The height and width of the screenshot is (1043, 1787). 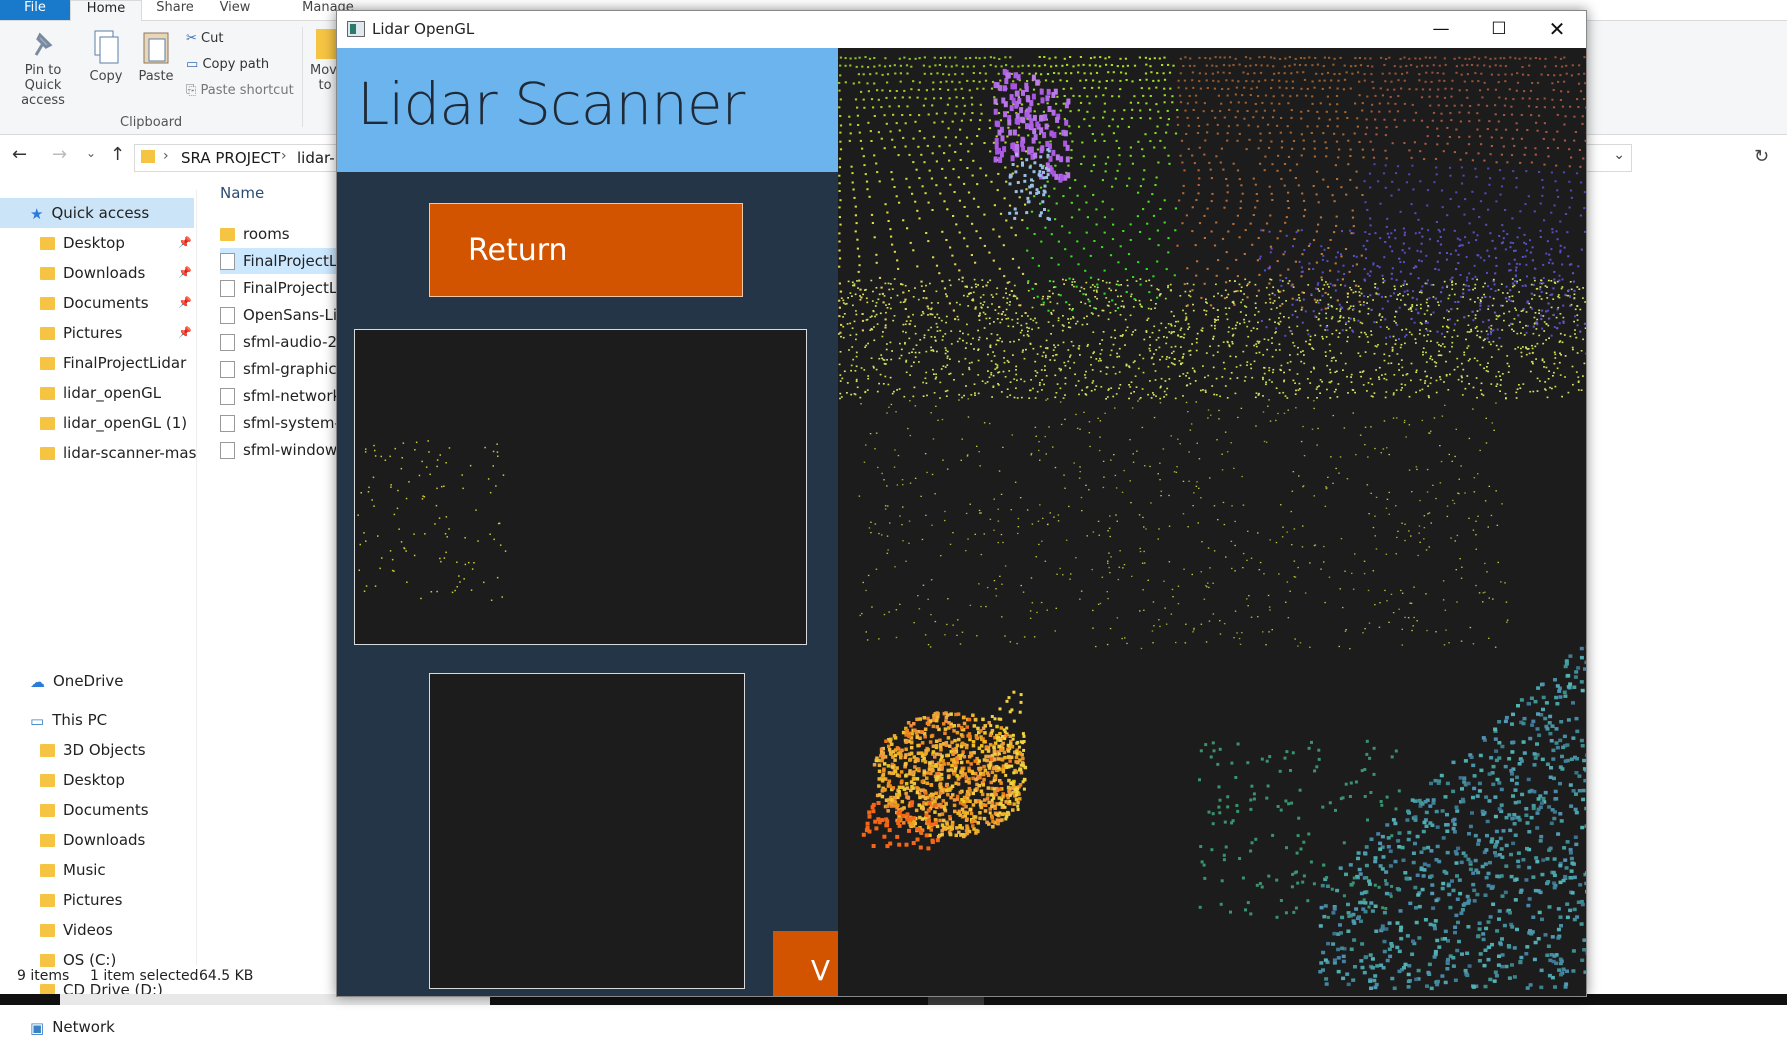 What do you see at coordinates (242, 193) in the screenshot?
I see `column-header-name: Name` at bounding box center [242, 193].